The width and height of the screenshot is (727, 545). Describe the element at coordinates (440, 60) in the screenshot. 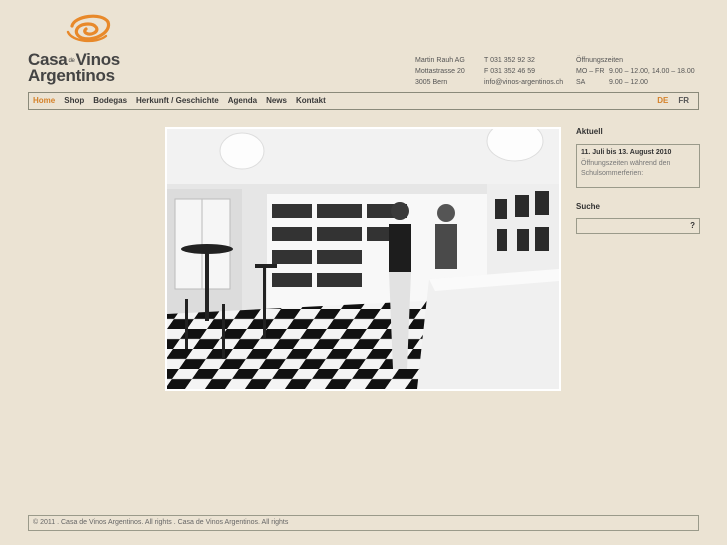

I see `company-name: Martin Rauh AG` at that location.